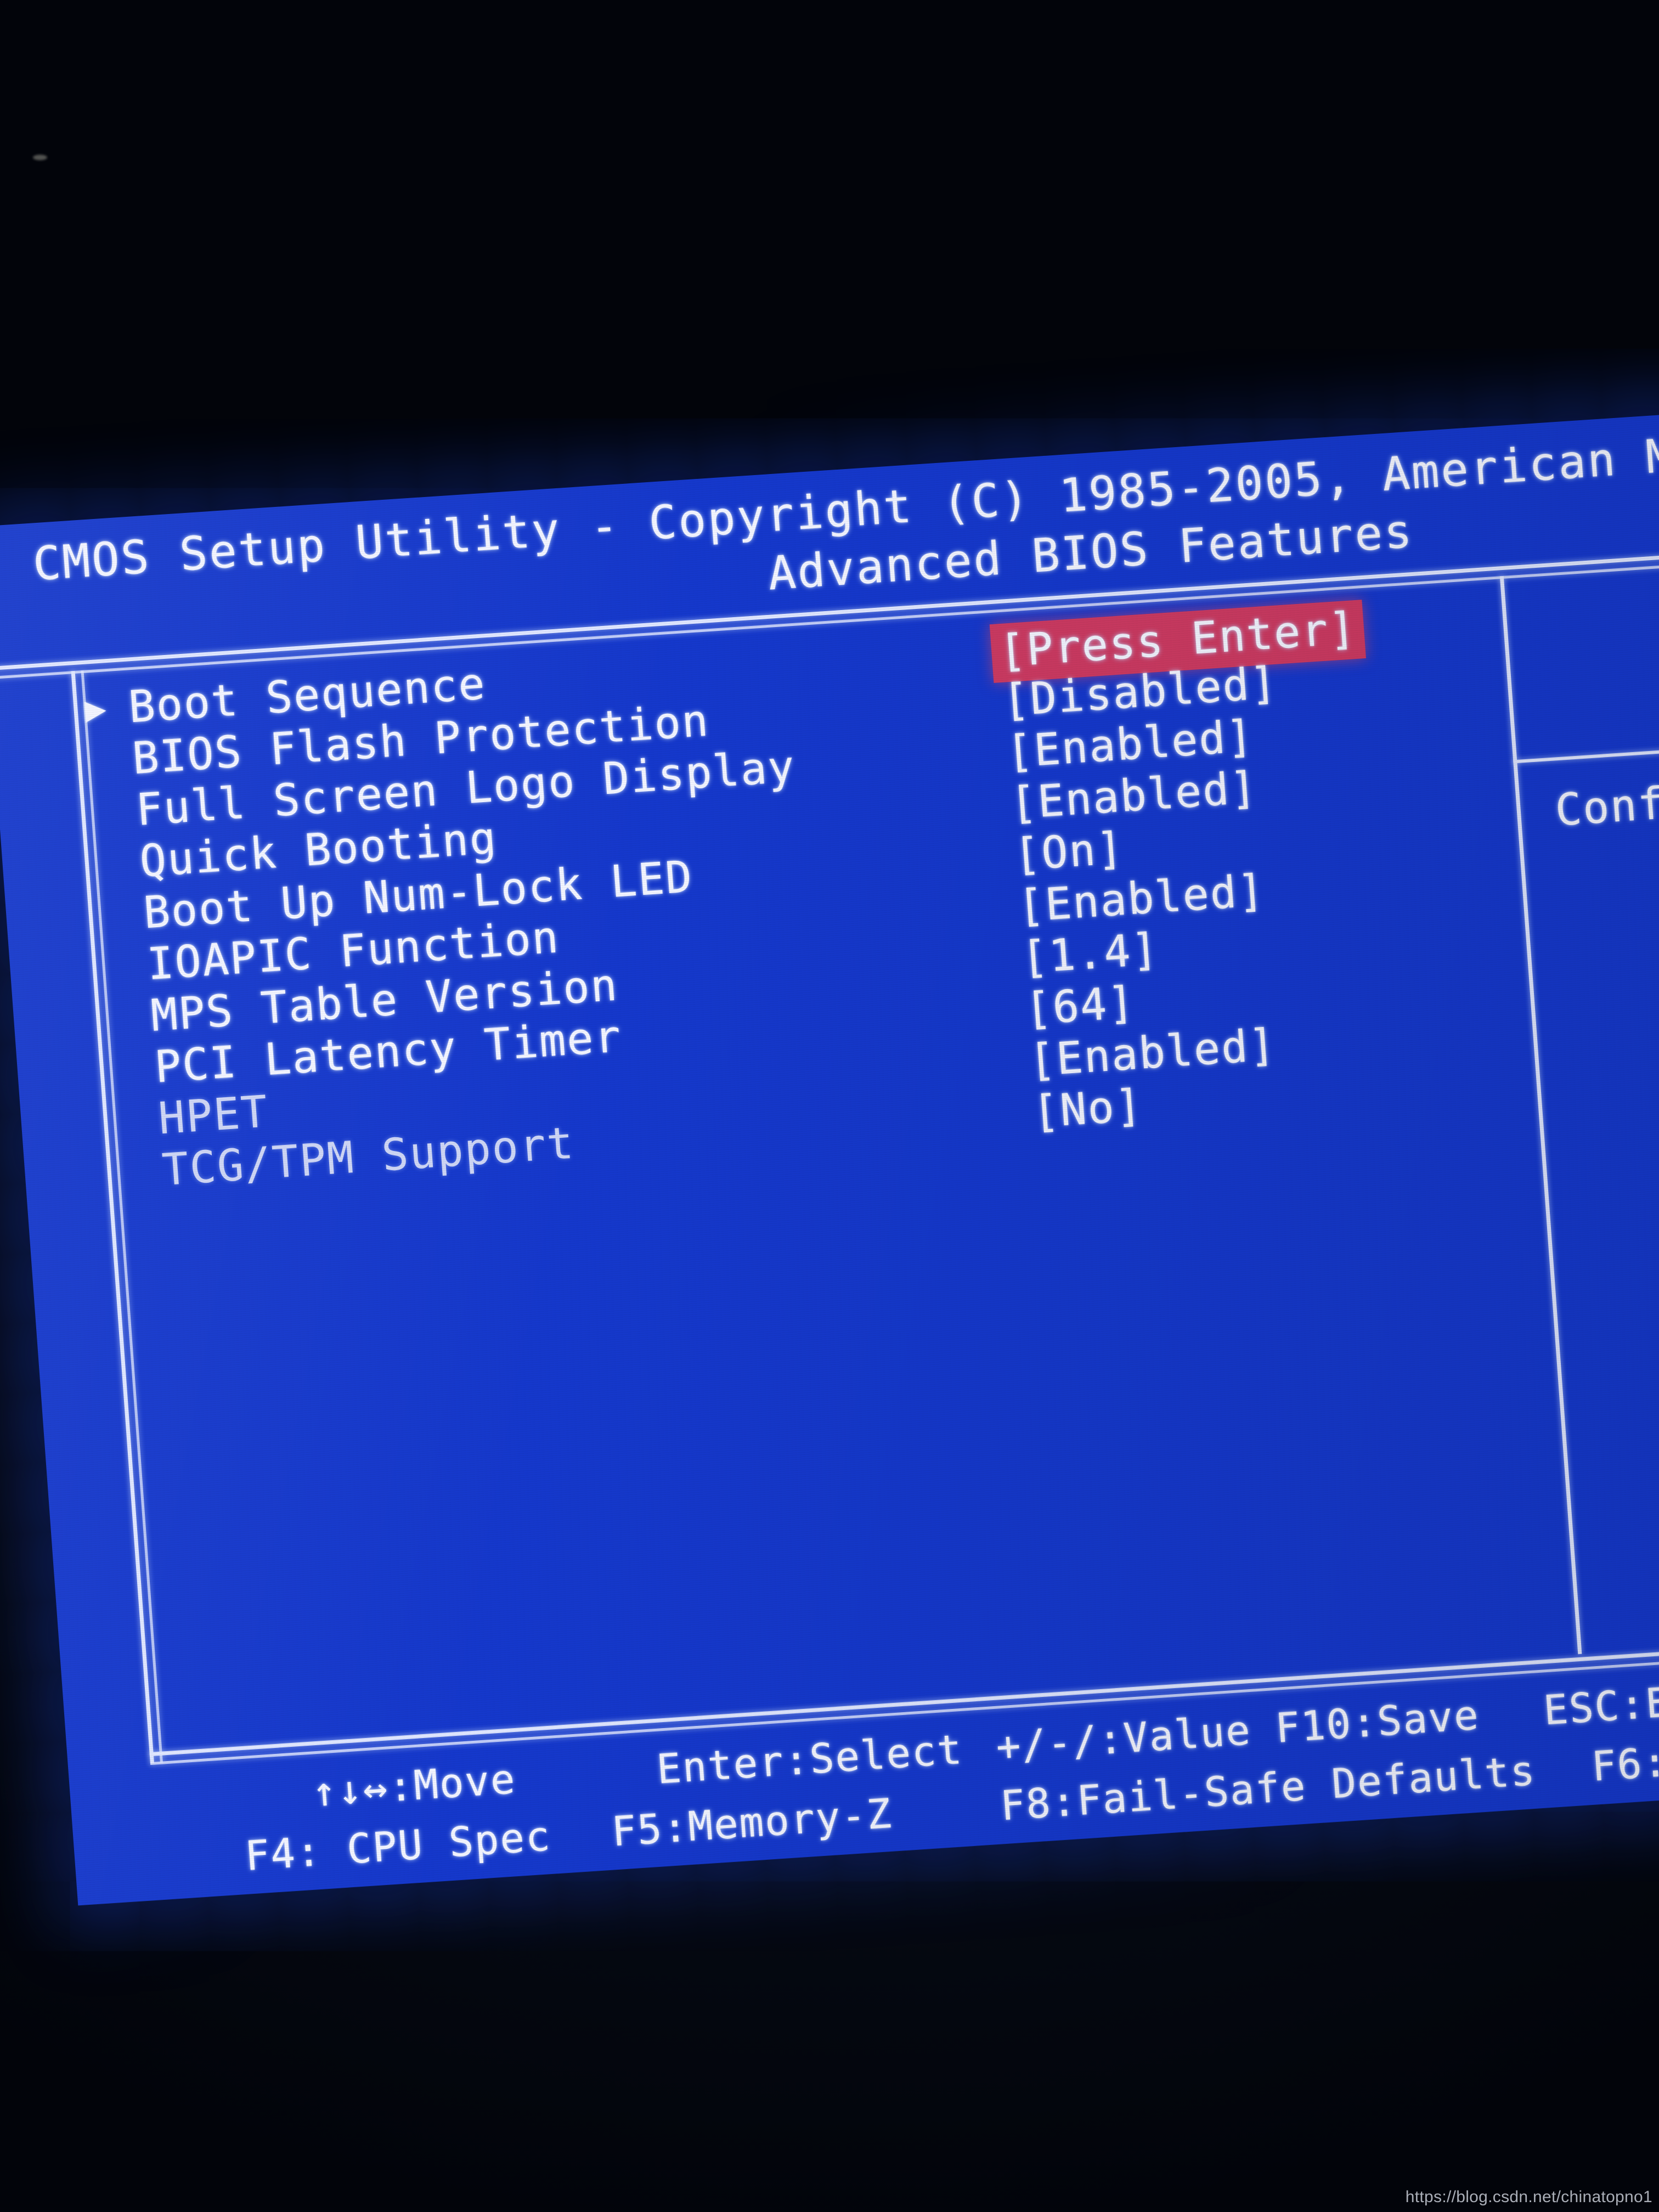 The image size is (1659, 2212). What do you see at coordinates (40, 158) in the screenshot?
I see `light-speck` at bounding box center [40, 158].